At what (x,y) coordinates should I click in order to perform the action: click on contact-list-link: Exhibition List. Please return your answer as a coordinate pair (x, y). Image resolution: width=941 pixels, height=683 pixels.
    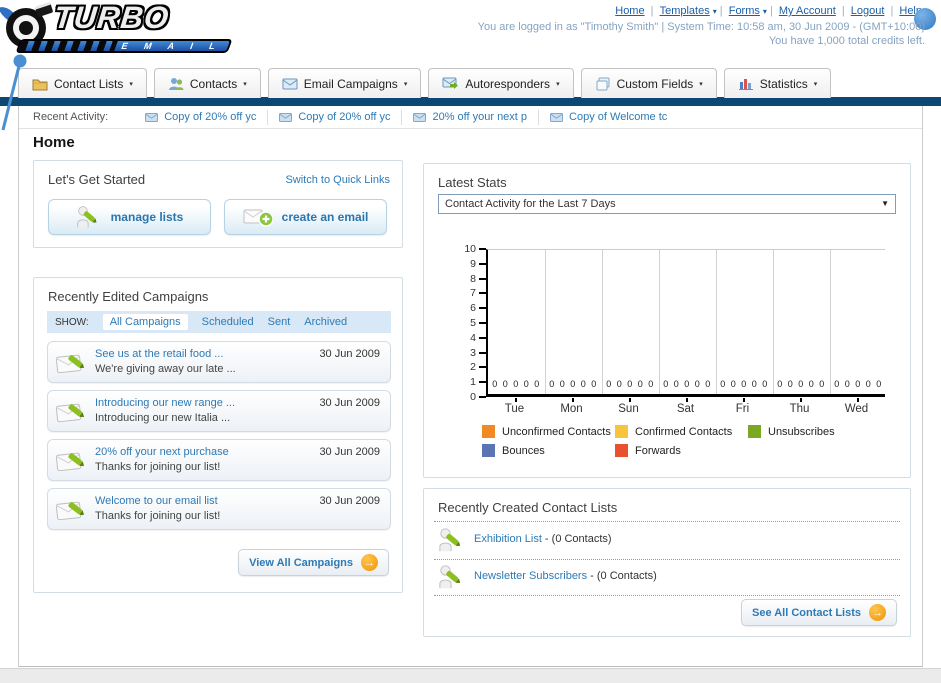
    Looking at the image, I should click on (508, 539).